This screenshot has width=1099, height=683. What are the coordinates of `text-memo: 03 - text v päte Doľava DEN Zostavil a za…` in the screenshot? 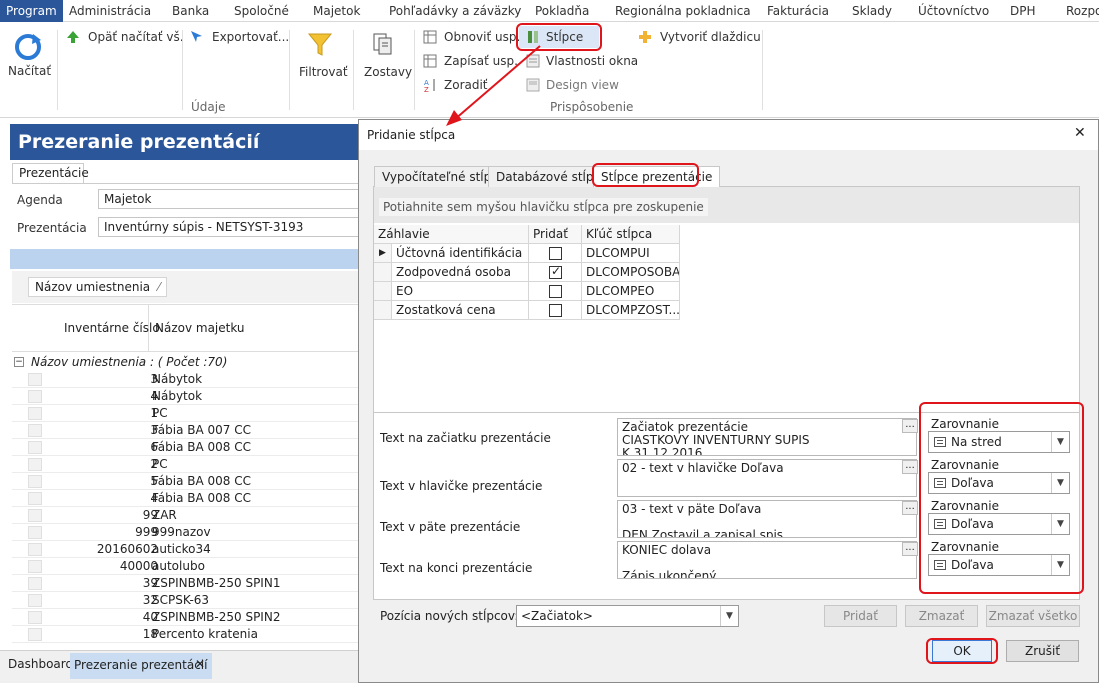 It's located at (767, 519).